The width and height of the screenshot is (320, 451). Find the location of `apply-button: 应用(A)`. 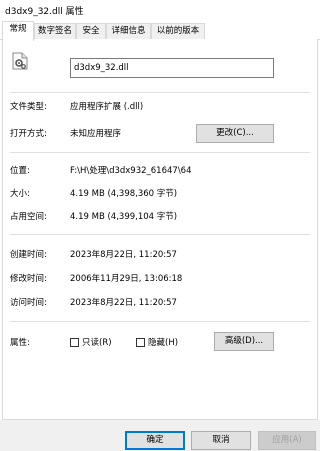

apply-button: 应用(A) is located at coordinates (287, 440).